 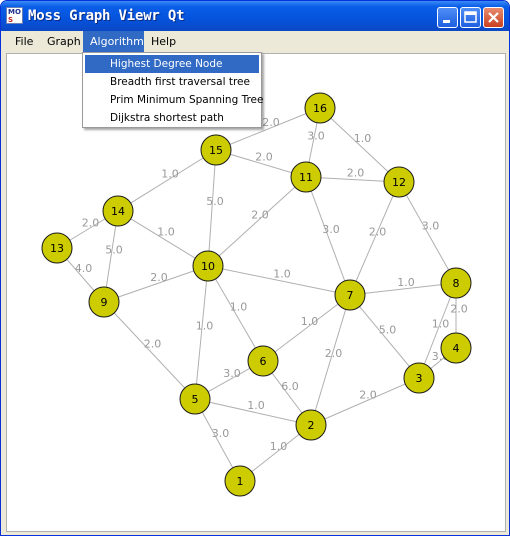 I want to click on node-label: 8, so click(x=456, y=283).